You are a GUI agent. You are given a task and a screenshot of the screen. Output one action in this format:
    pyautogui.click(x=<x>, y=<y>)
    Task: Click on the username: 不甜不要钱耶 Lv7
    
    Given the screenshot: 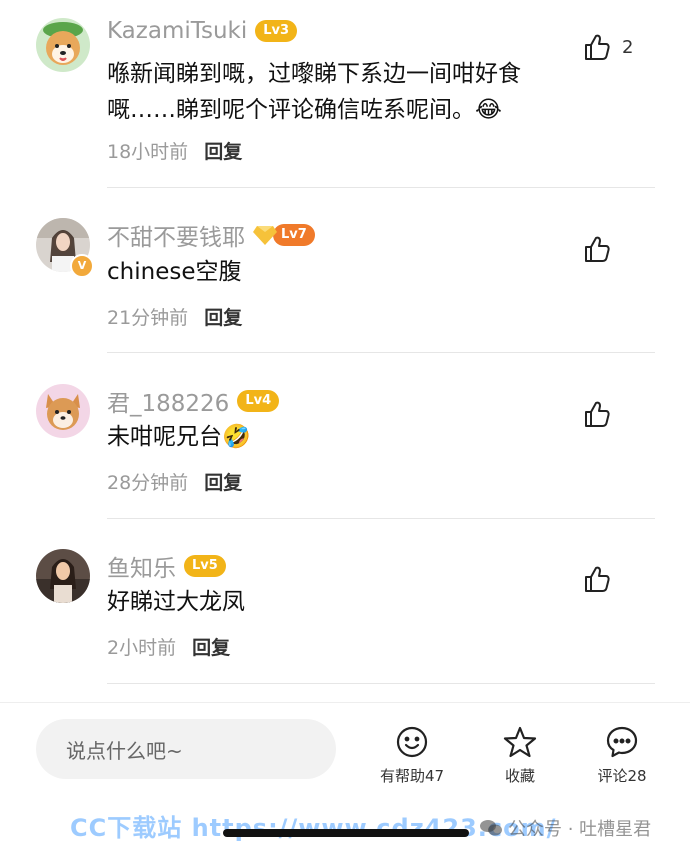 What is the action you would take?
    pyautogui.click(x=211, y=235)
    